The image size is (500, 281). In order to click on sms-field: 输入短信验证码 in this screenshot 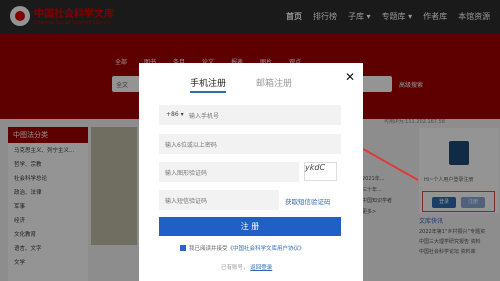, I will do `click(219, 200)`.